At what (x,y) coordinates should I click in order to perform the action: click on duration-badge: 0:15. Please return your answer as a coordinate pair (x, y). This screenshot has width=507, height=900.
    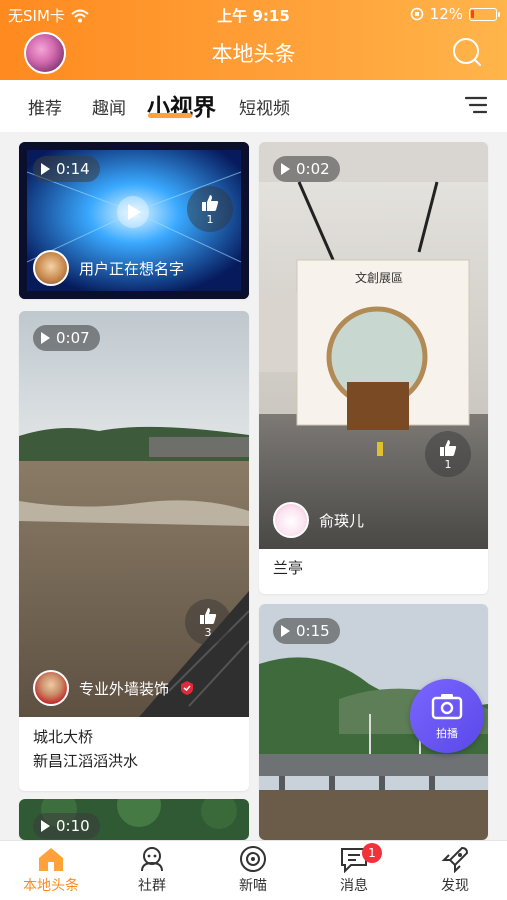
    Looking at the image, I should click on (306, 631).